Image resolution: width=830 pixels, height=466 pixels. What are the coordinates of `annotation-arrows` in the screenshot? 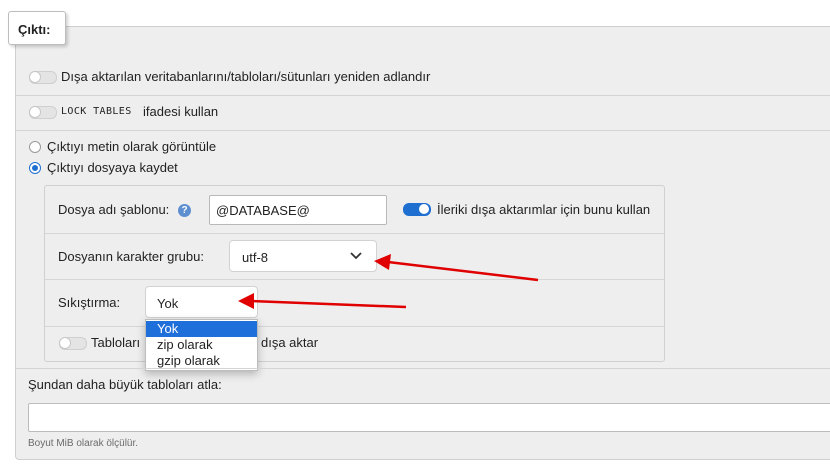 It's located at (388, 281).